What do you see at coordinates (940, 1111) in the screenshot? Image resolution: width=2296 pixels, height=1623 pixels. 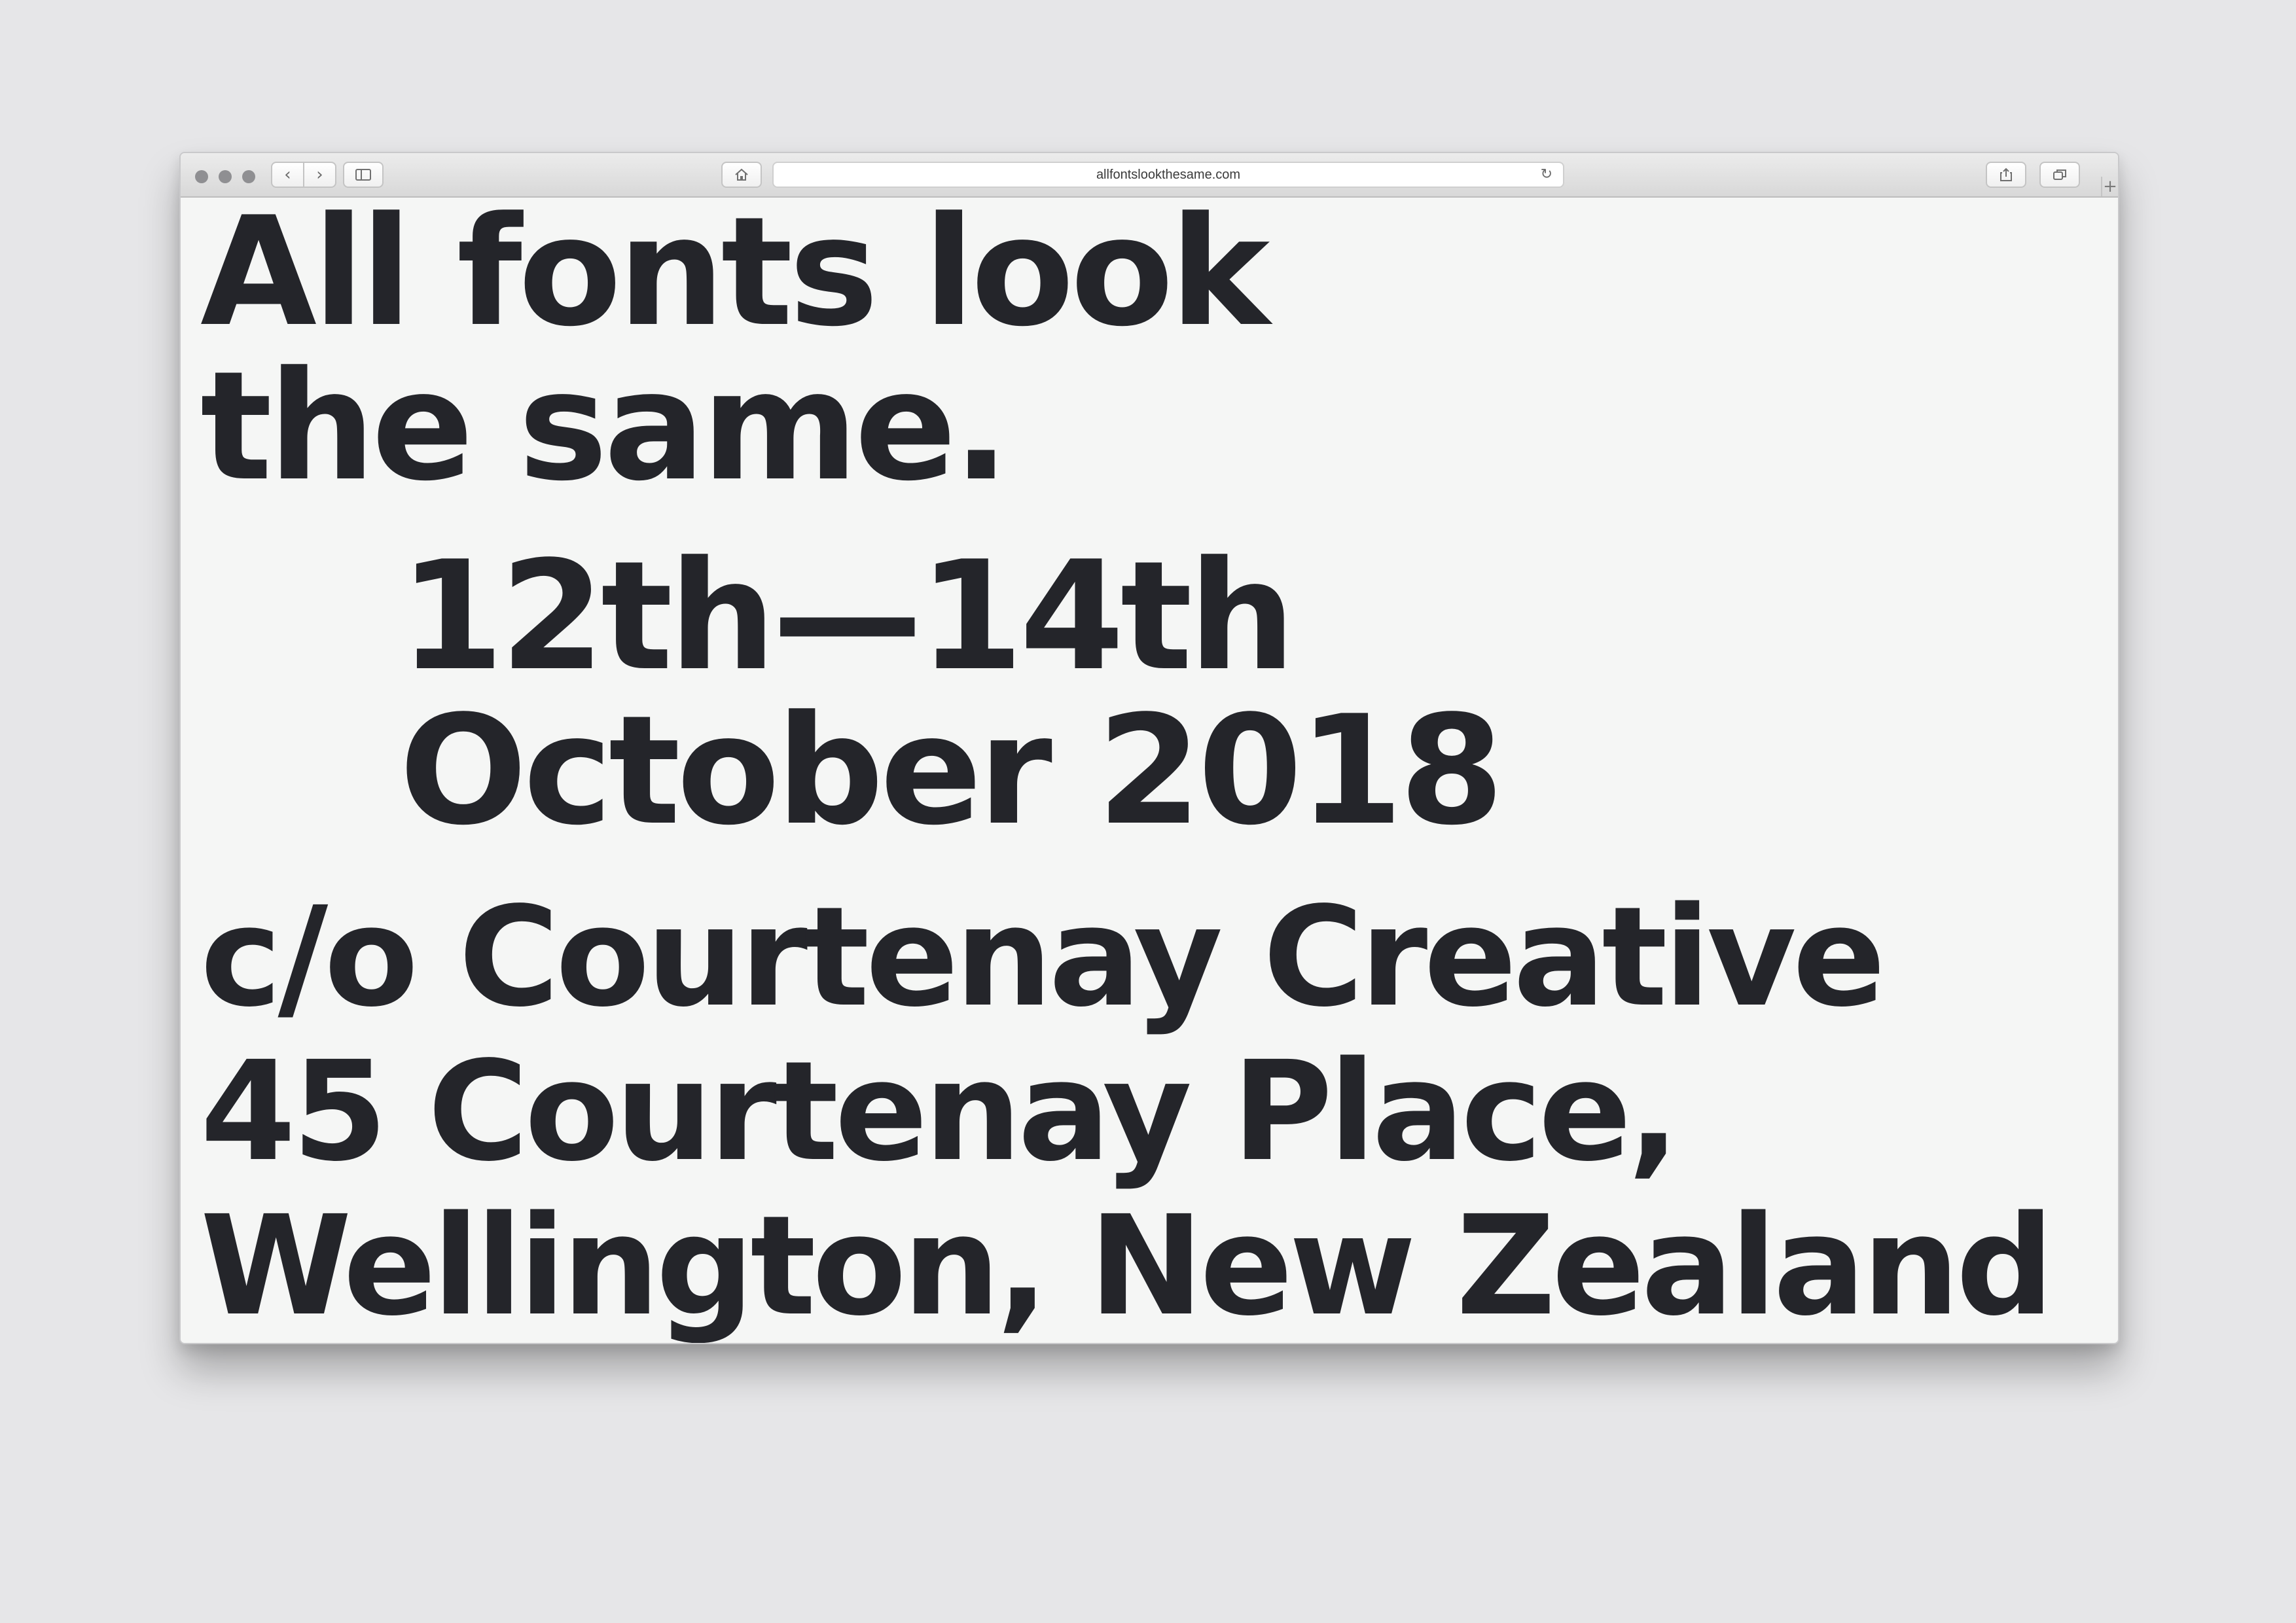 I see `venue-line-2: 45 Courtenay Place,` at bounding box center [940, 1111].